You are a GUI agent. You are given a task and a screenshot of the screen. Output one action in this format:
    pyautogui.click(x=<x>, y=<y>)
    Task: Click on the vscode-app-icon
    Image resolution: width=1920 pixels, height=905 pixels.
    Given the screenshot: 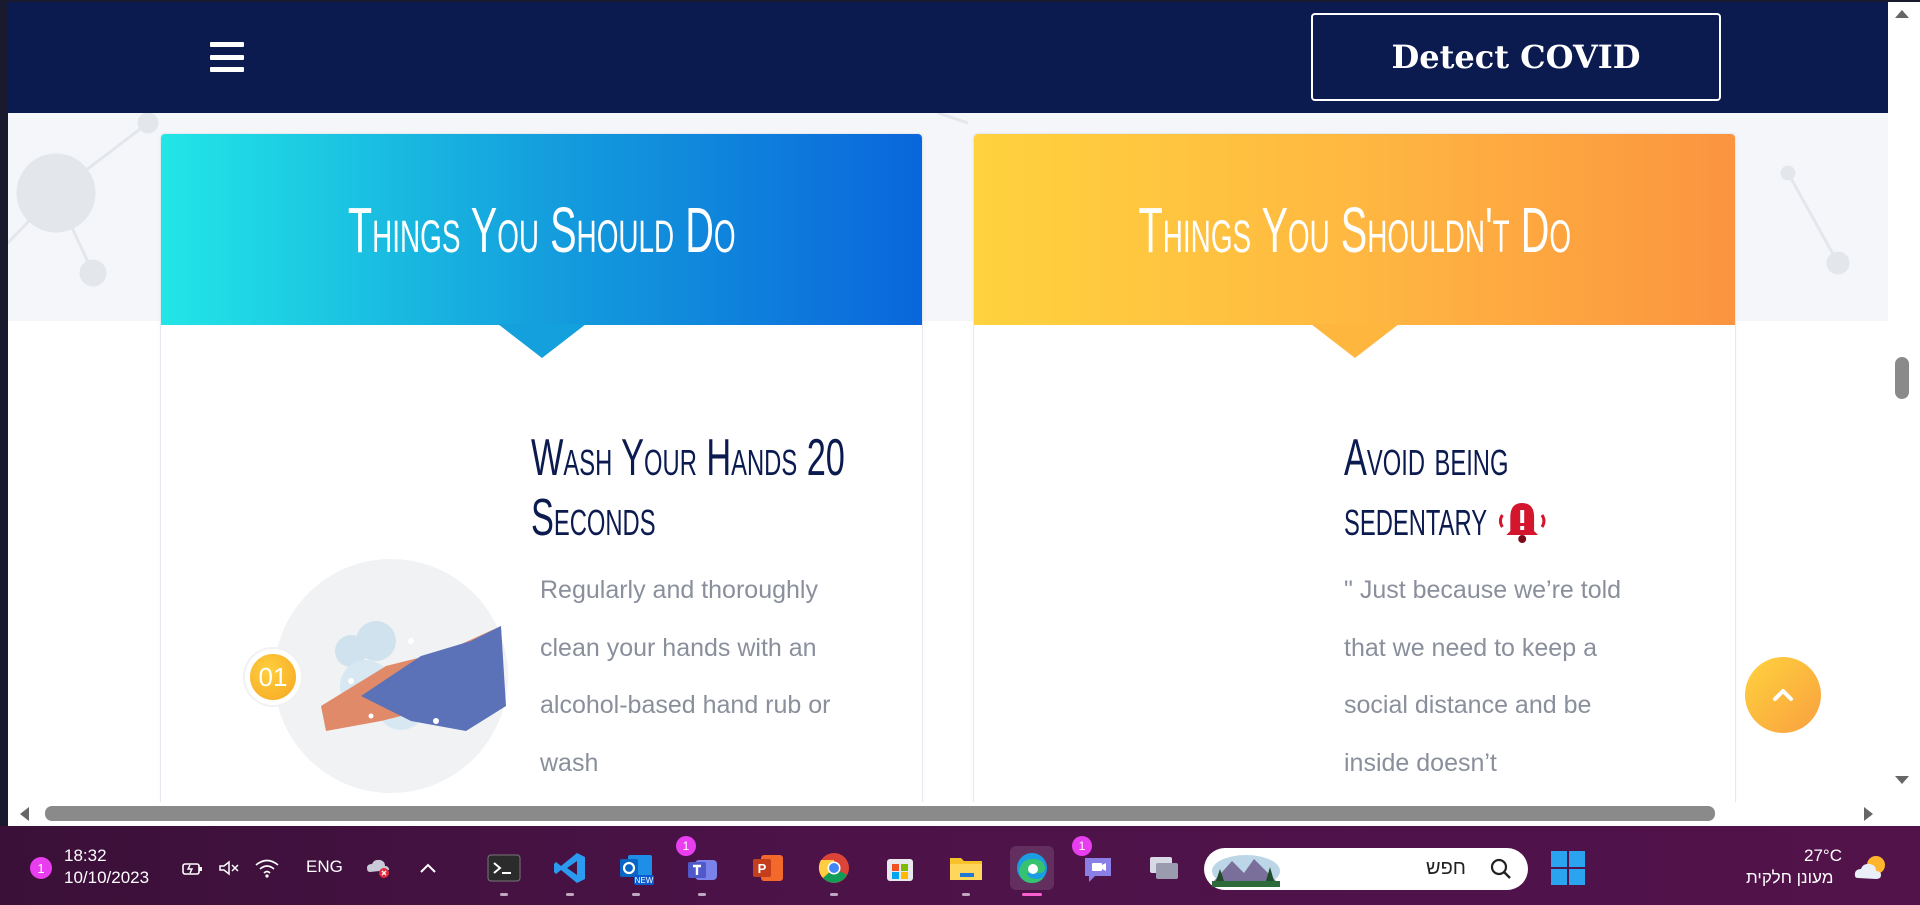 What is the action you would take?
    pyautogui.click(x=570, y=871)
    